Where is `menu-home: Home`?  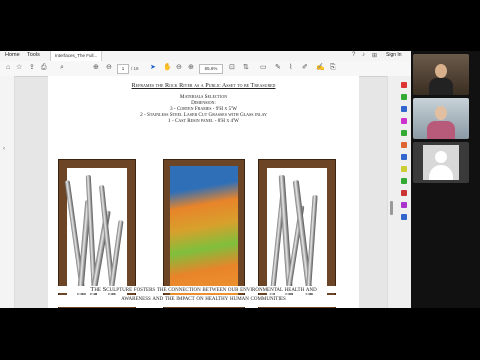
menu-home: Home is located at coordinates (12, 55).